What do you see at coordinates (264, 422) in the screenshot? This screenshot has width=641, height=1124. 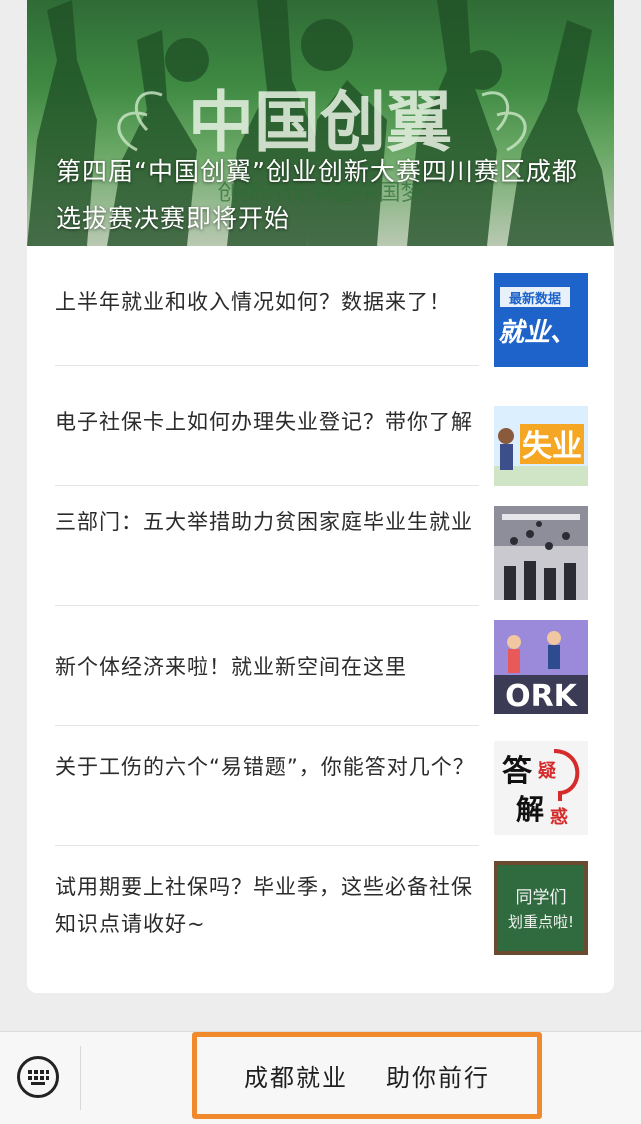 I see `article-title: 电子社保卡上如何办理失业登记？带你了解` at bounding box center [264, 422].